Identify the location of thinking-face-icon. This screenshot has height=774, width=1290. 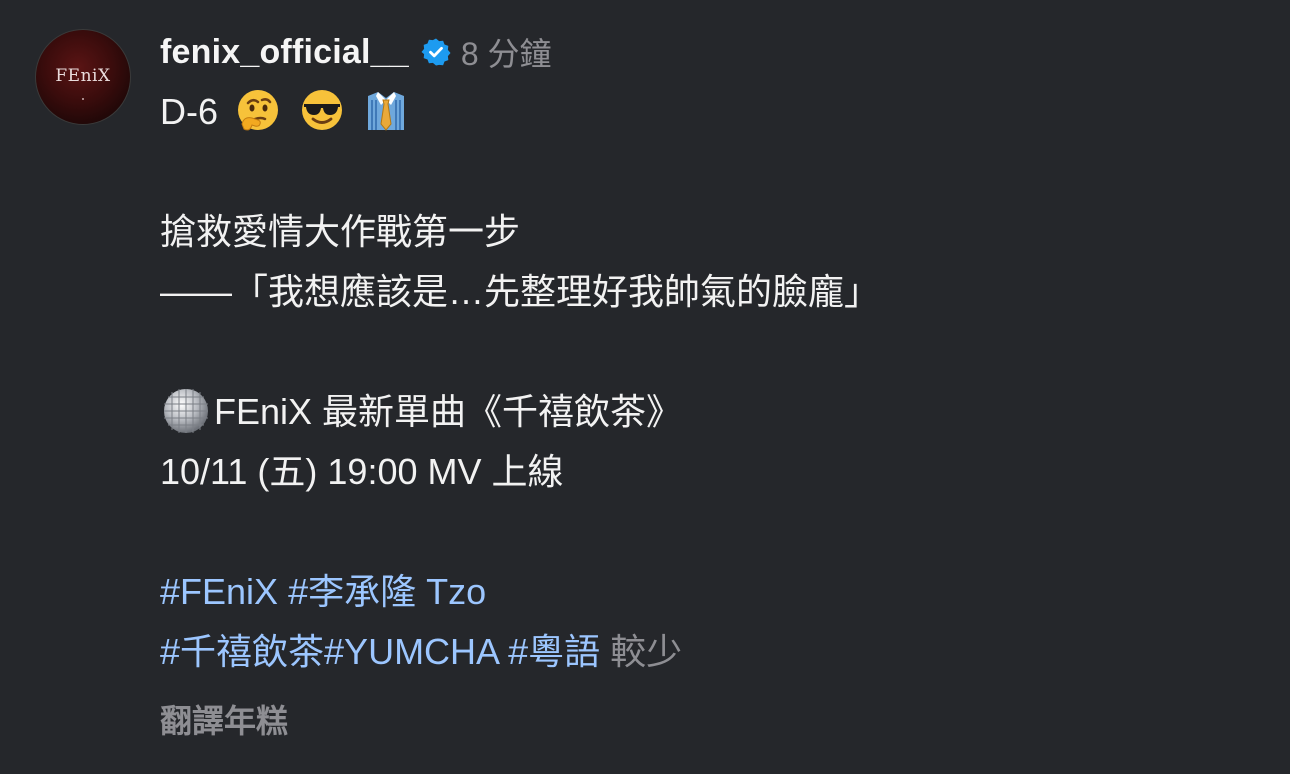
(258, 110).